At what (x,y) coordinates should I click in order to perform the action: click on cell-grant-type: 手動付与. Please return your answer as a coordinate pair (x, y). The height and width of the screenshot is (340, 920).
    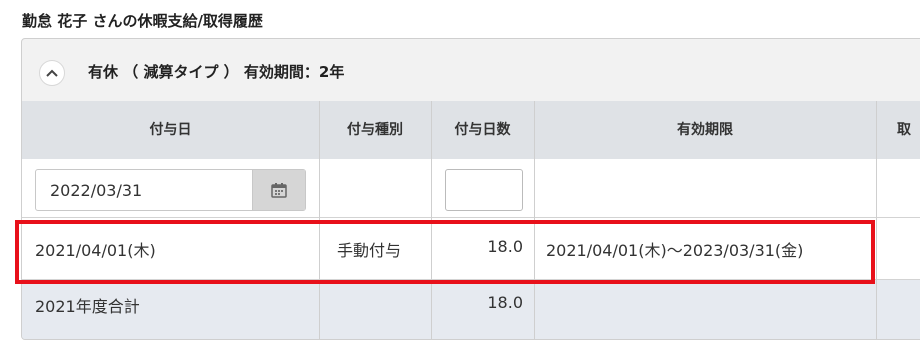
    Looking at the image, I should click on (369, 250).